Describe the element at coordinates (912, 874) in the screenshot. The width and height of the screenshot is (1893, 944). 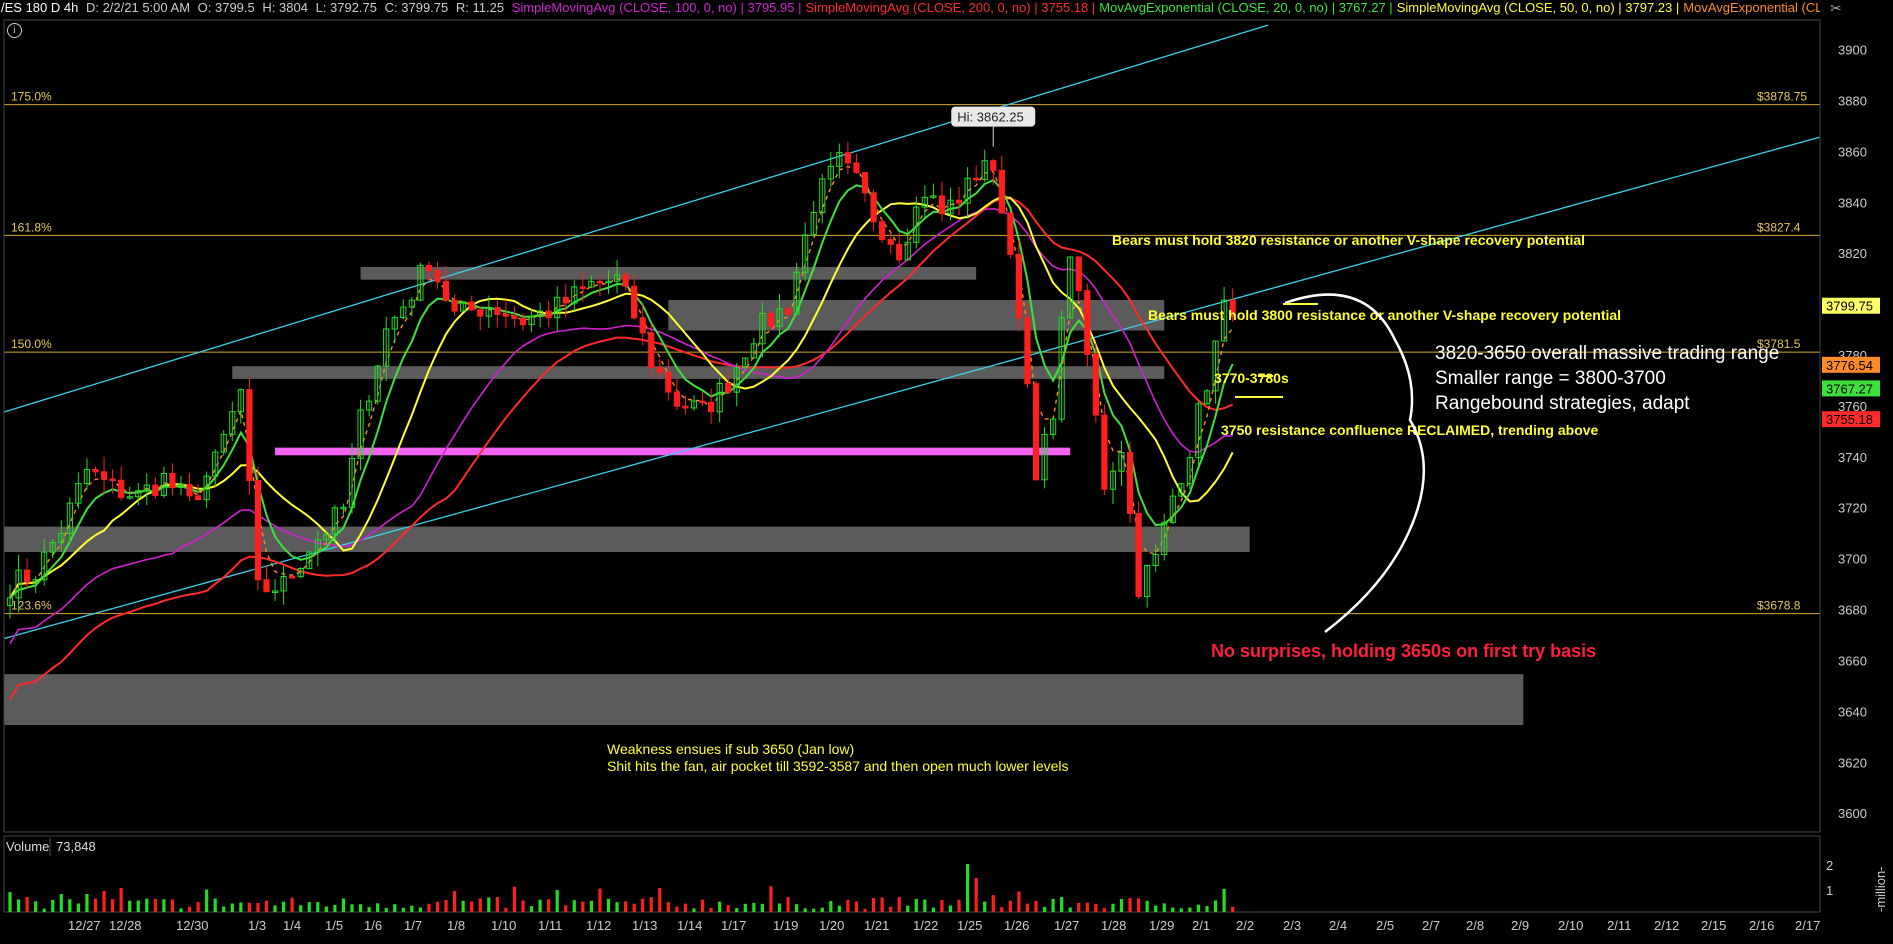
I see `volume-pane-border` at that location.